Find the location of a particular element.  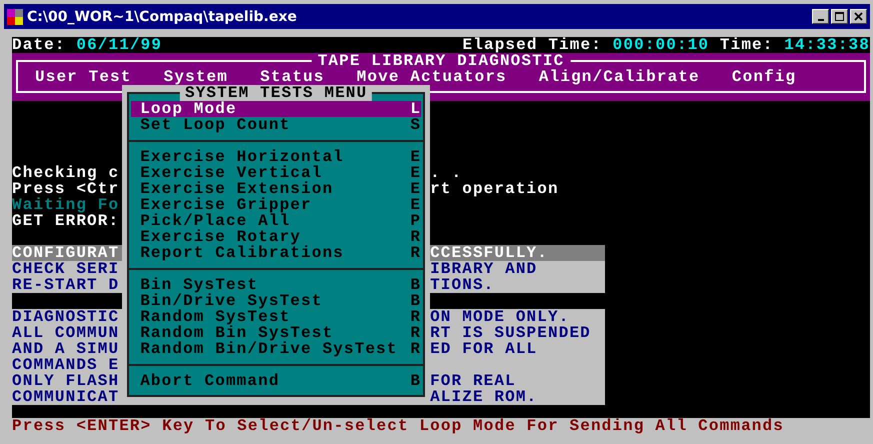

notice-text: ALIZE ROM. is located at coordinates (484, 397).